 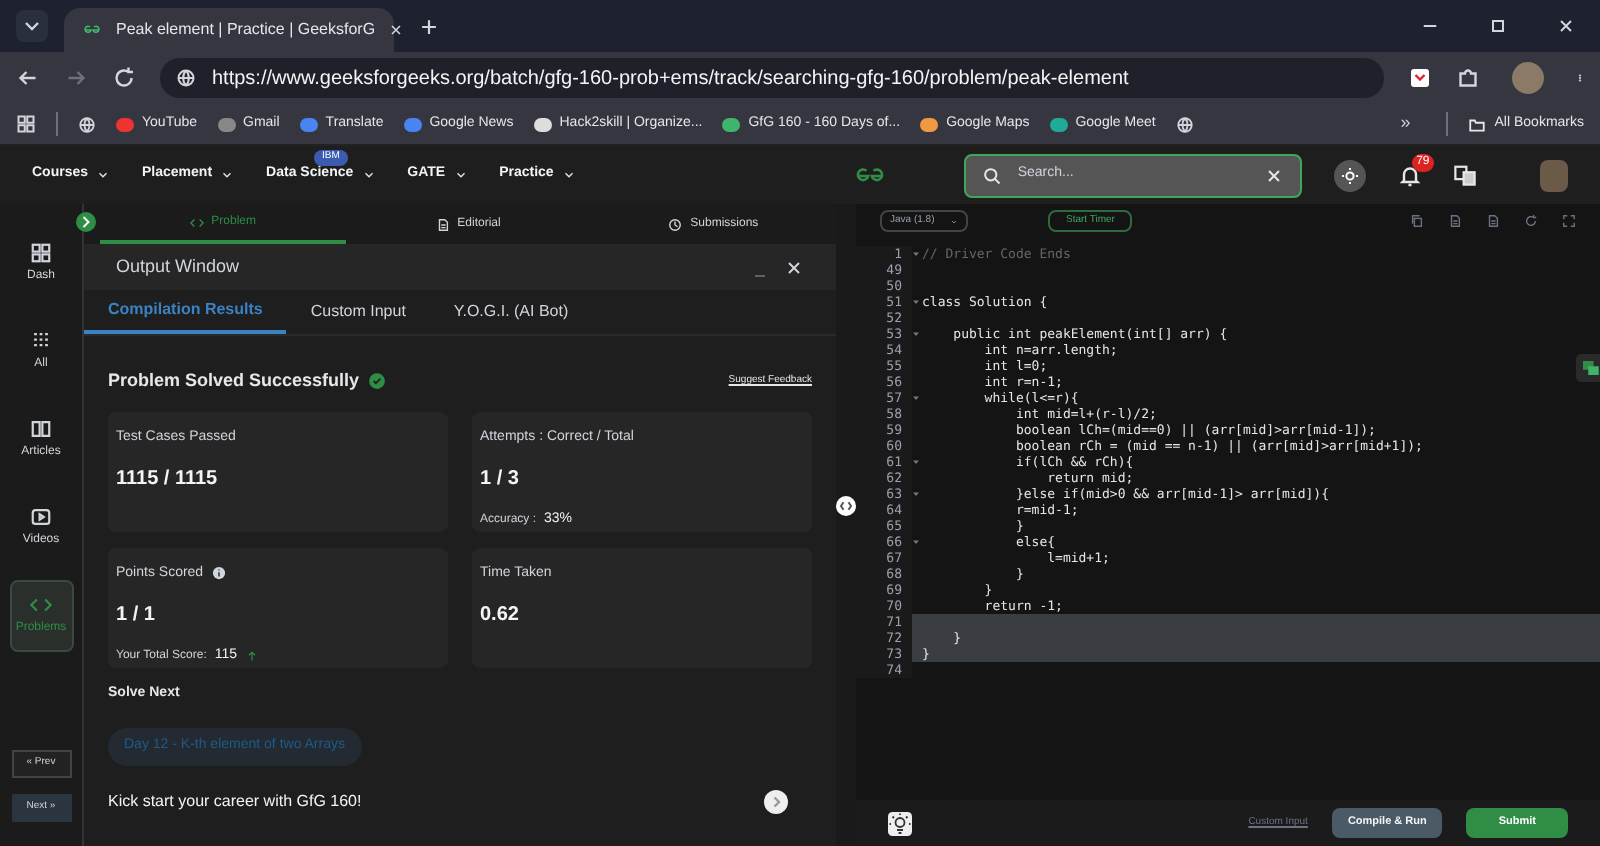 What do you see at coordinates (358, 312) in the screenshot?
I see `output-tab: Custom Input` at bounding box center [358, 312].